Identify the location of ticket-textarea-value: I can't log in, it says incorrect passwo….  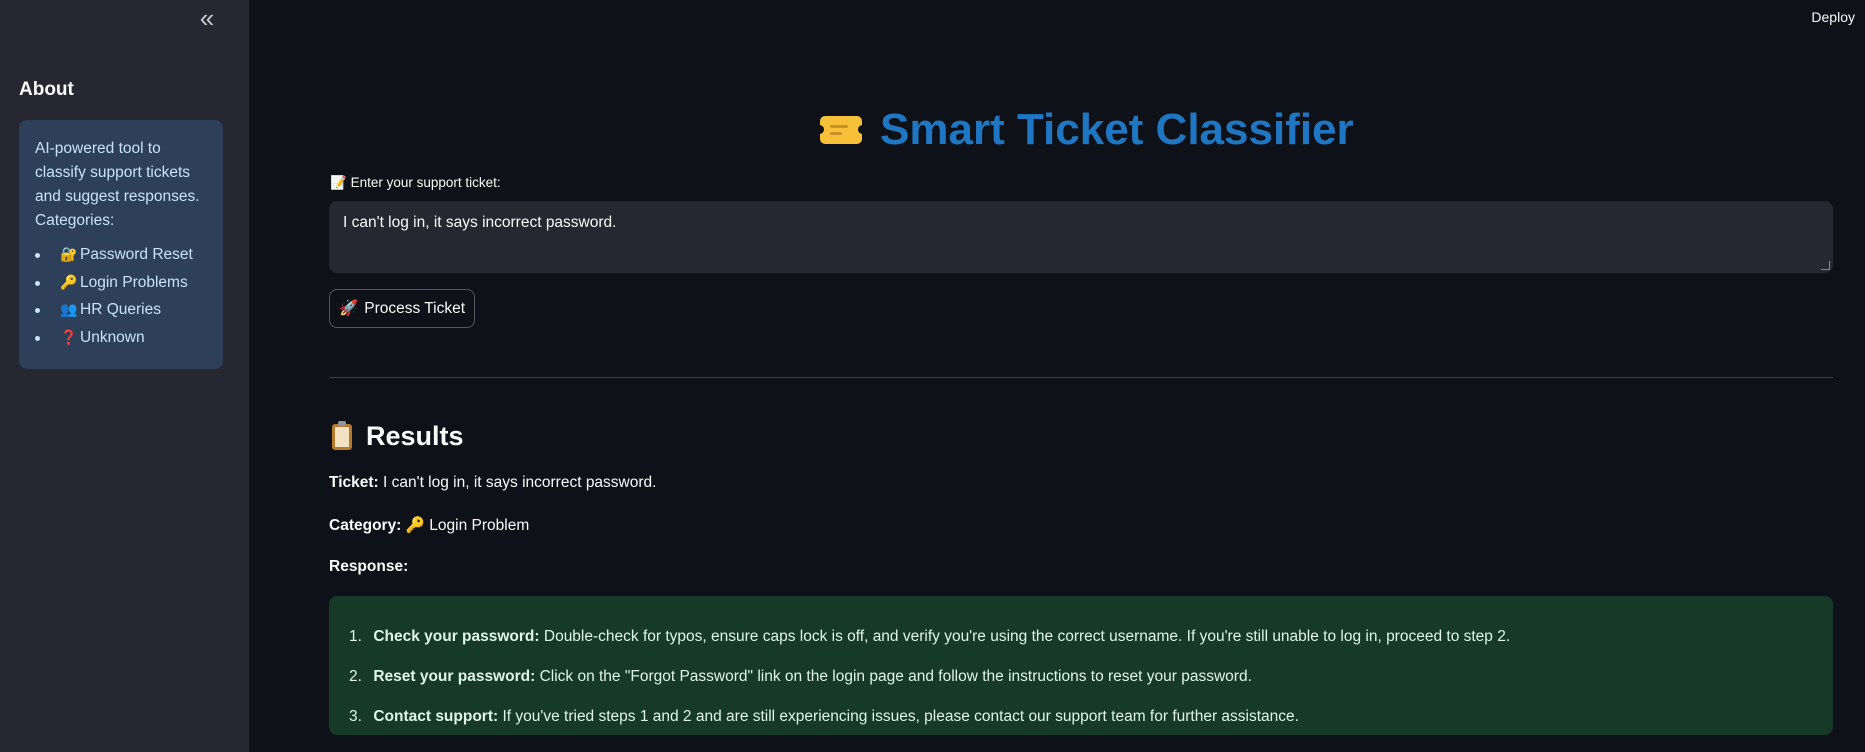
(480, 222).